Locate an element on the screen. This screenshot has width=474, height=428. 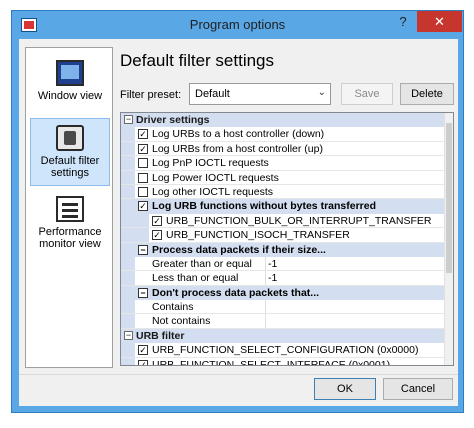
sidebar-item-default-filter-settings: Default filter settings is located at coordinates (70, 152).